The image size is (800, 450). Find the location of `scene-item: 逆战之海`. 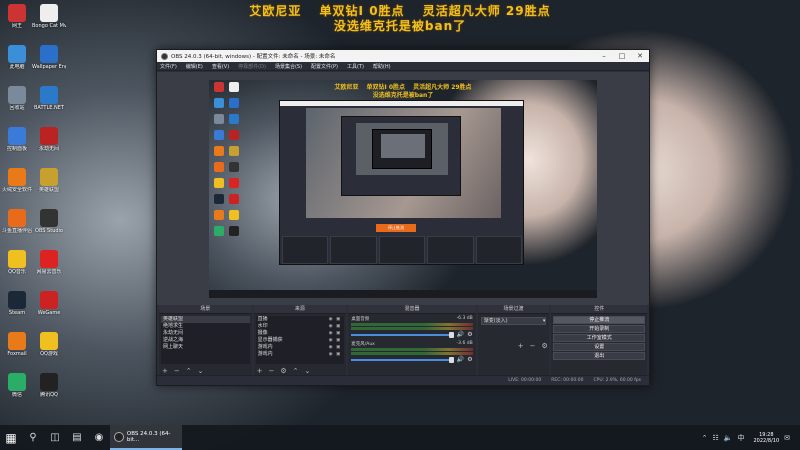

scene-item: 逆战之海 is located at coordinates (205, 340).